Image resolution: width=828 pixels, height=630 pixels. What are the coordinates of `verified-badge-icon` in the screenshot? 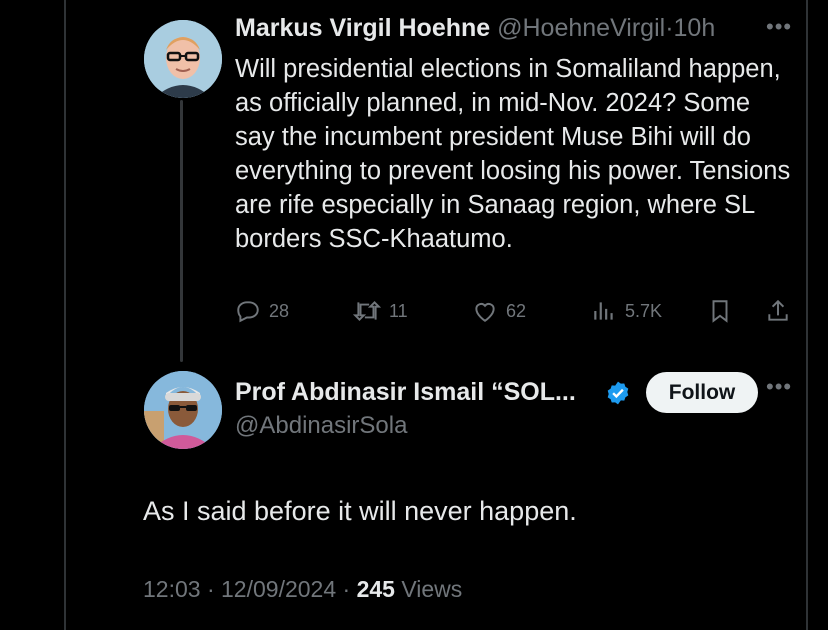 It's located at (618, 393).